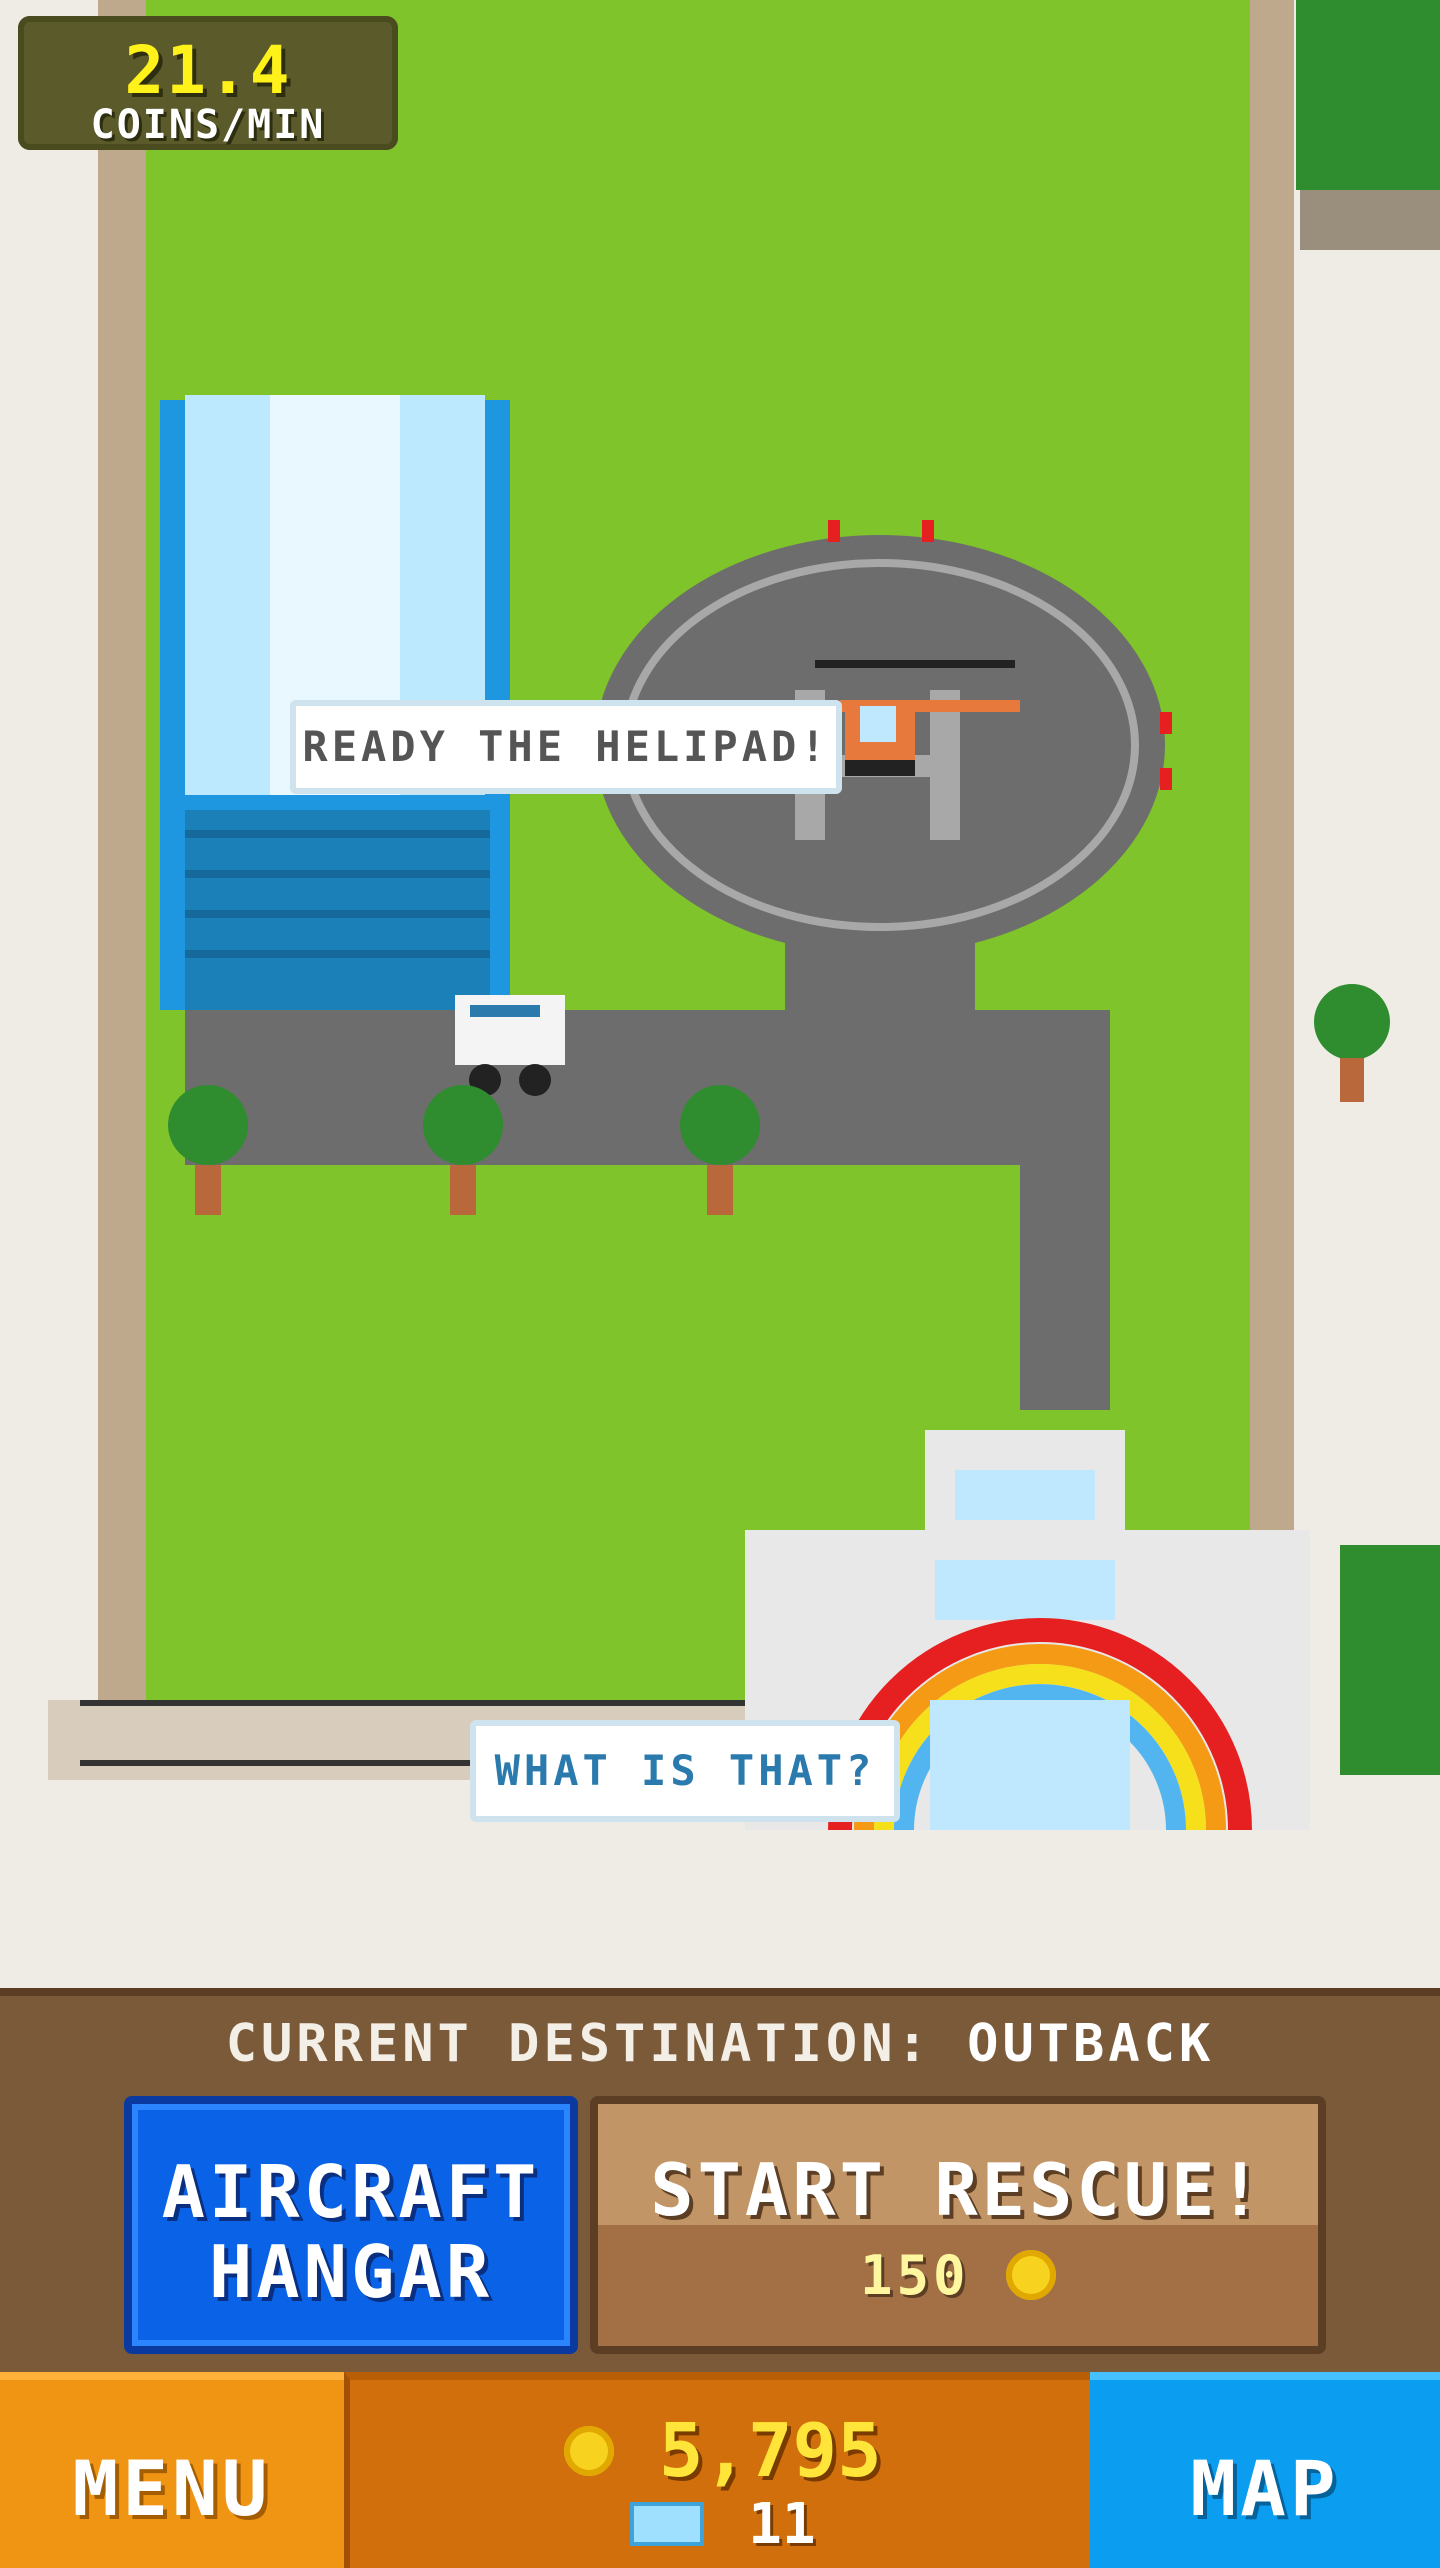  I want to click on map-label: MAP, so click(1265, 2488).